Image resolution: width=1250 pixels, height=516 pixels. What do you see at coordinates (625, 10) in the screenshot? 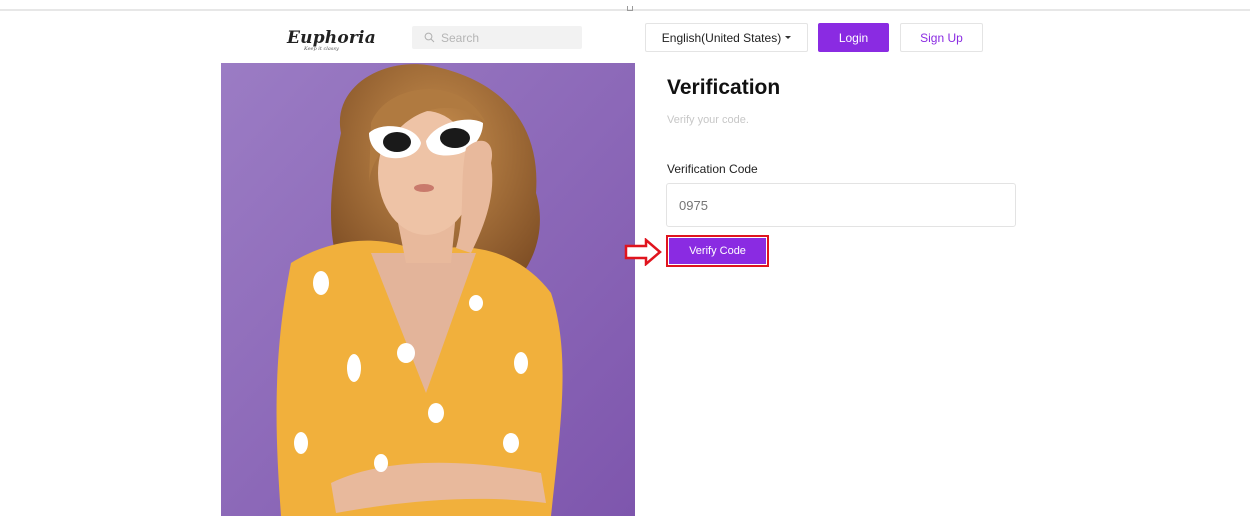
I see `top-divider` at bounding box center [625, 10].